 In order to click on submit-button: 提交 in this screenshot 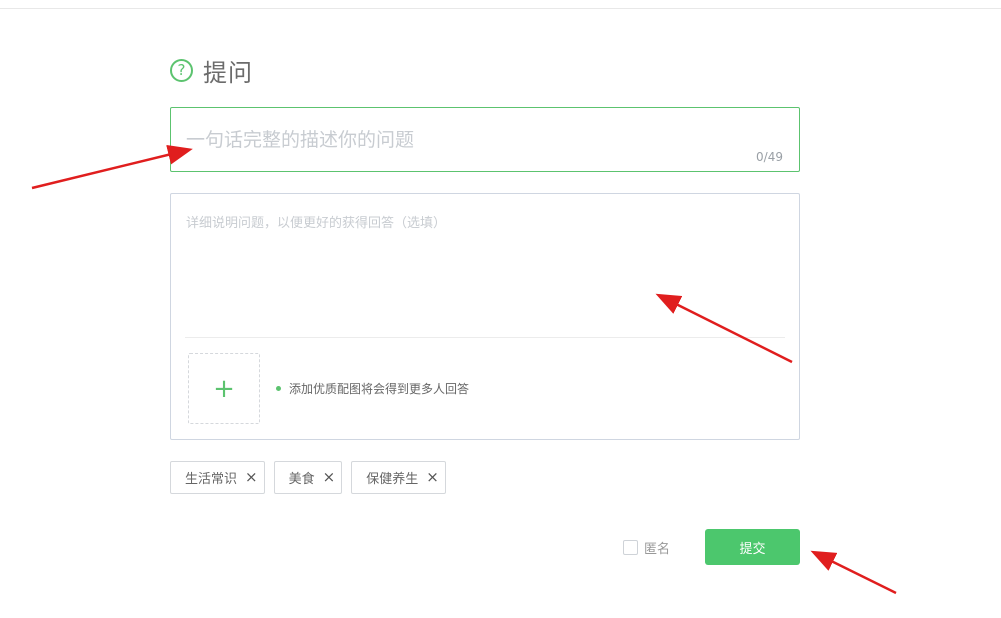, I will do `click(752, 547)`.